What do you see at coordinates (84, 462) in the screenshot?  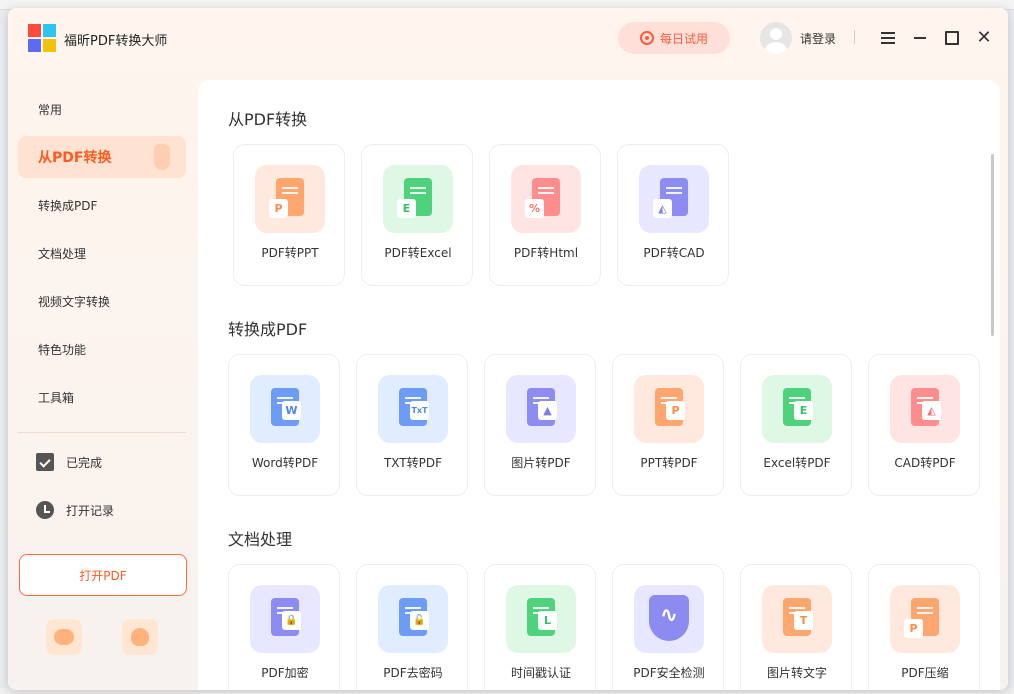 I see `completed-label: 已完成` at bounding box center [84, 462].